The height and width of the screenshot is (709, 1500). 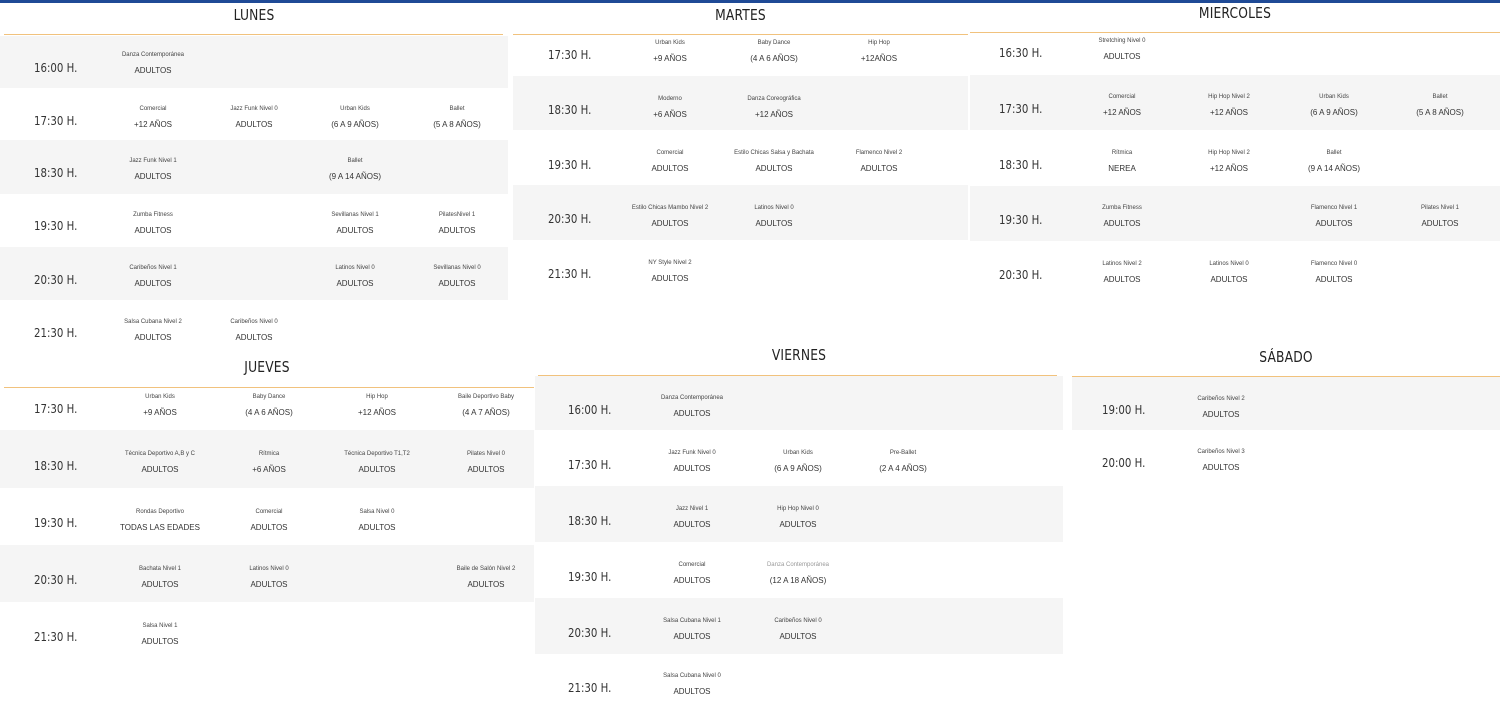 I want to click on class-name: Pre-Ballet, so click(x=903, y=453).